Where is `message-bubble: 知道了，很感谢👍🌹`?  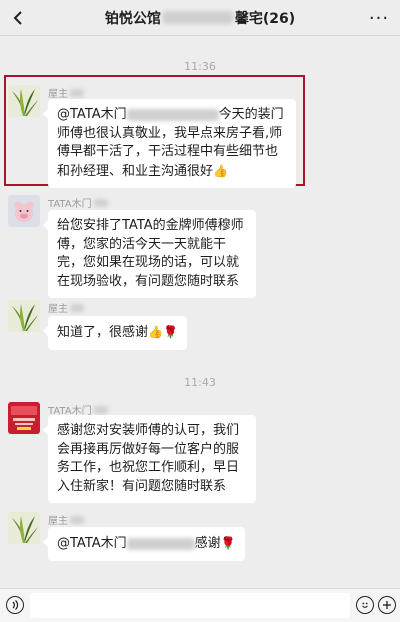 message-bubble: 知道了，很感谢👍🌹 is located at coordinates (115, 333).